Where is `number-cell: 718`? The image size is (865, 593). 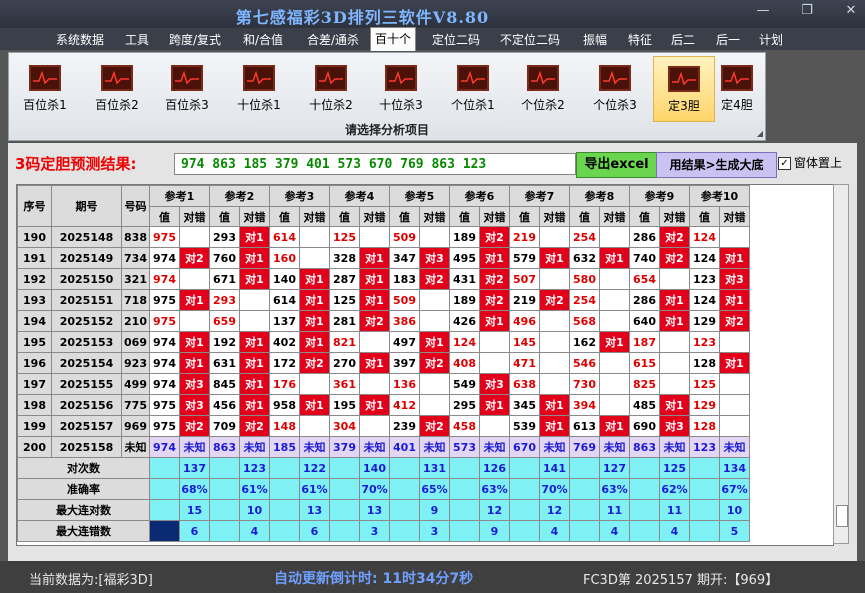 number-cell: 718 is located at coordinates (135, 300).